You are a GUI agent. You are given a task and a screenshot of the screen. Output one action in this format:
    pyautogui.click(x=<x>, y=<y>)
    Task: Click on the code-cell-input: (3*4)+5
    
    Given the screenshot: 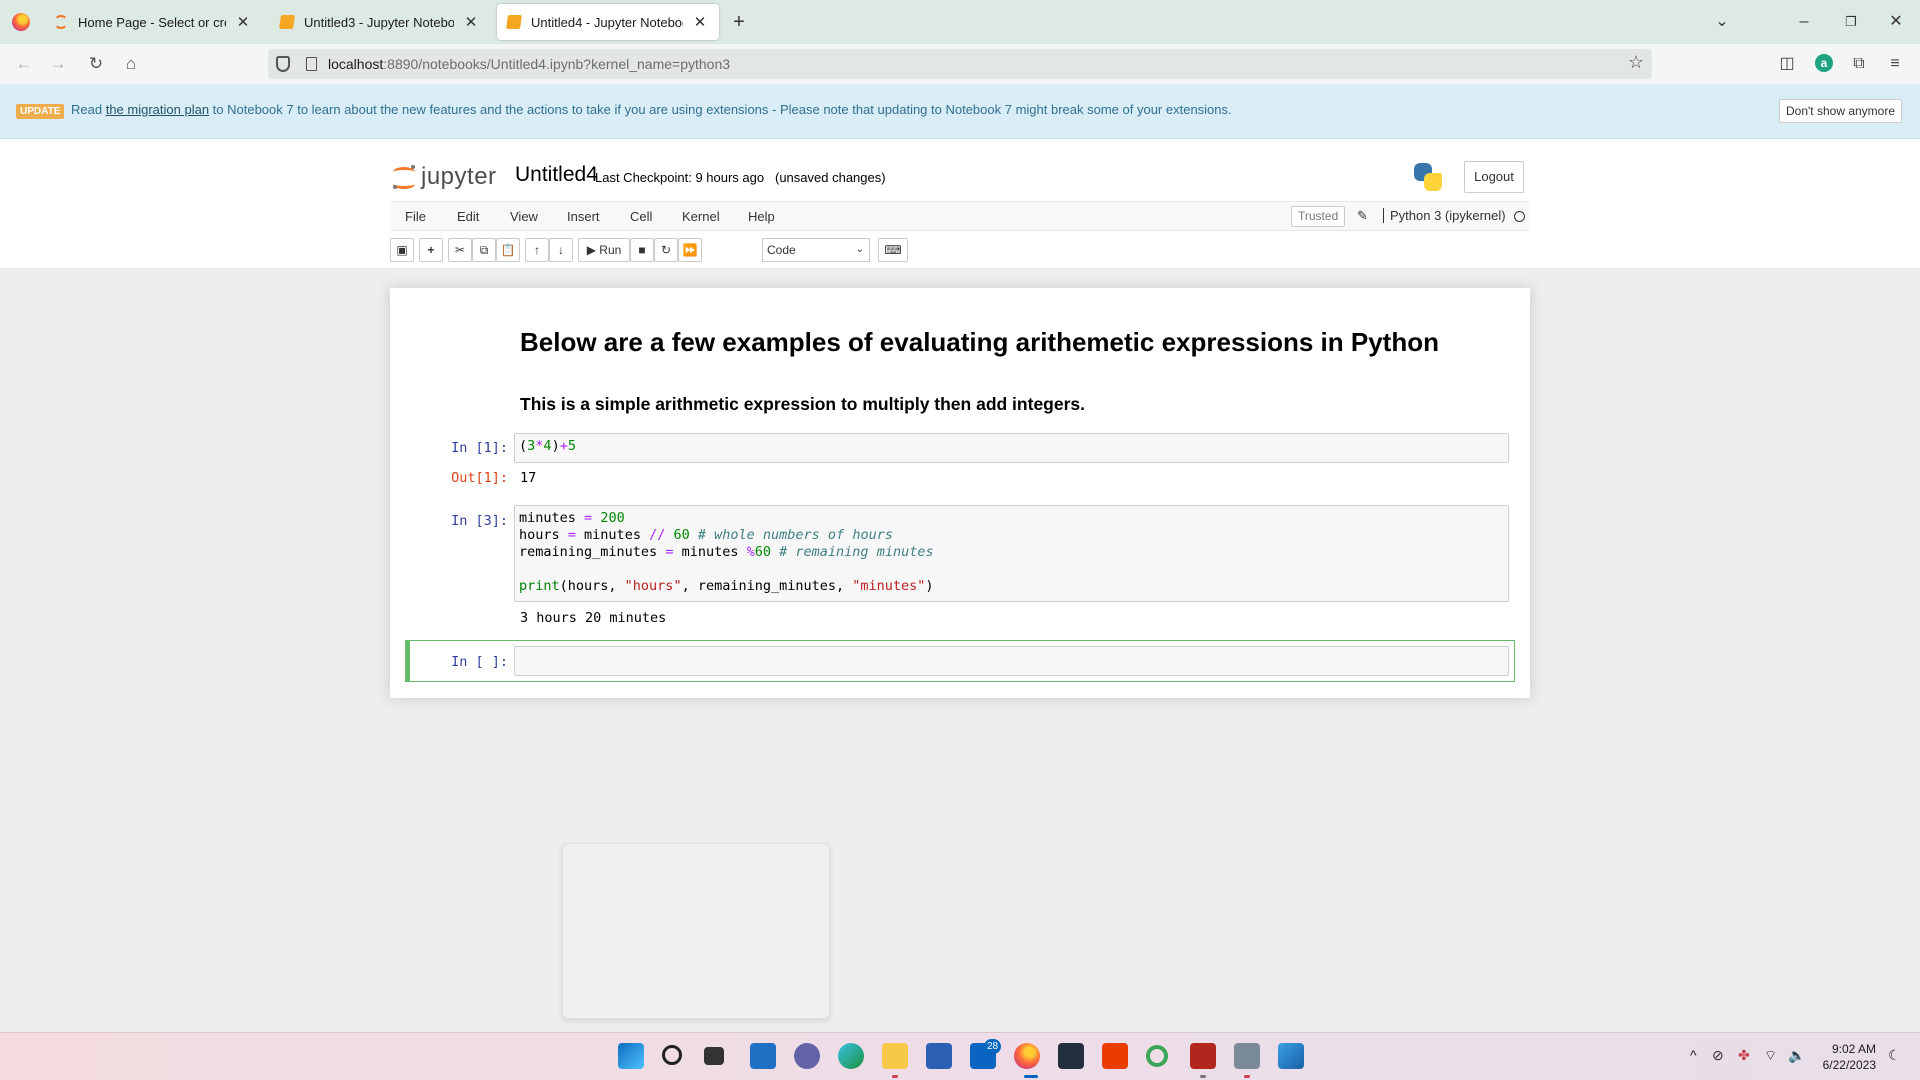 What is the action you would take?
    pyautogui.click(x=1011, y=448)
    